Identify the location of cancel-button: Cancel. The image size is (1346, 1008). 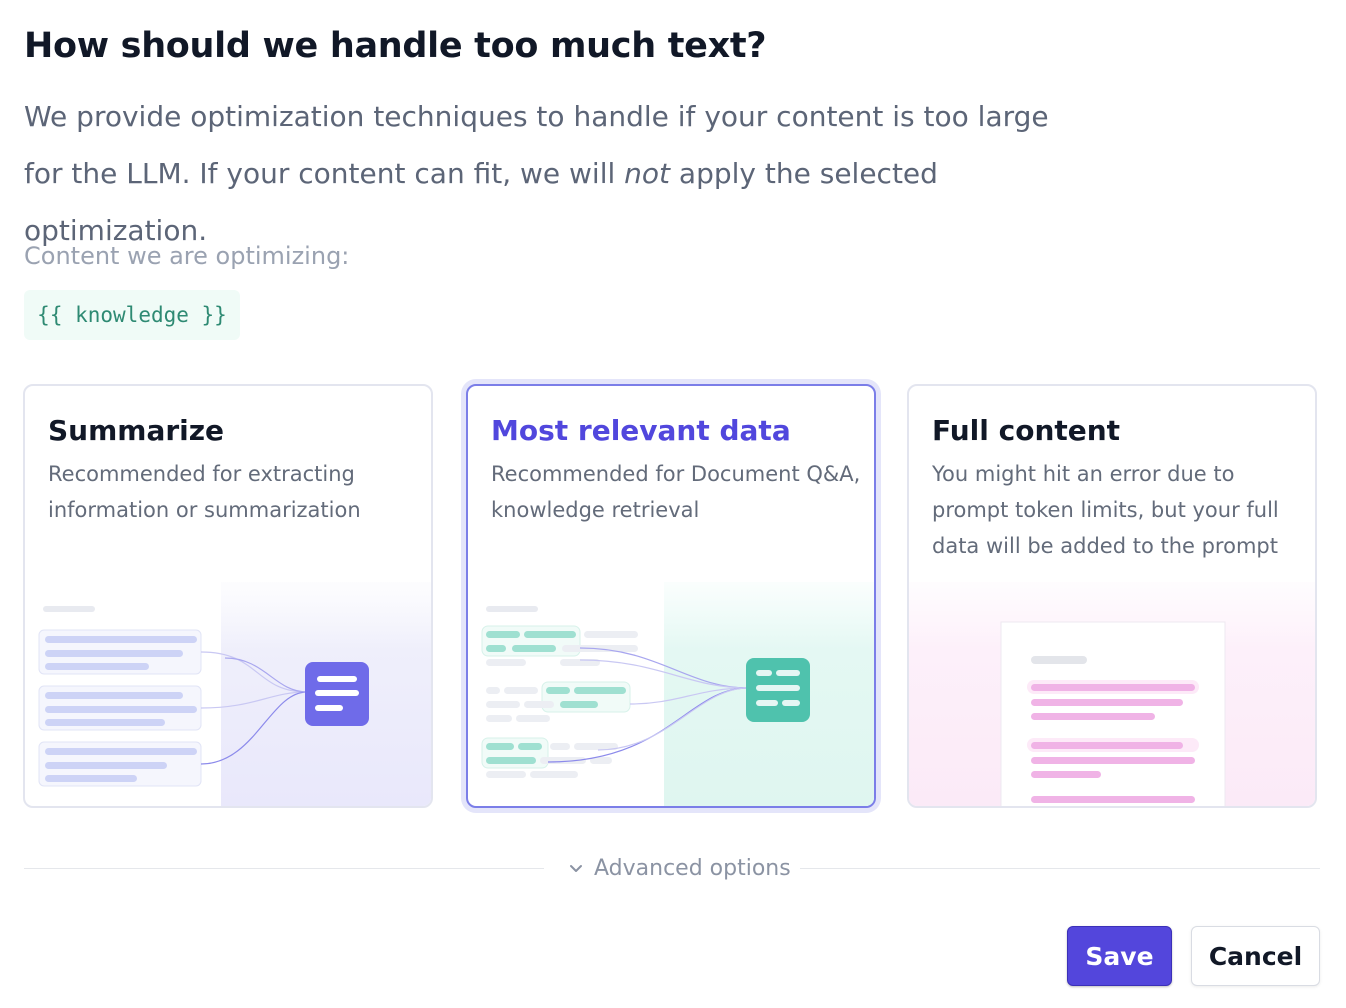
(1255, 956).